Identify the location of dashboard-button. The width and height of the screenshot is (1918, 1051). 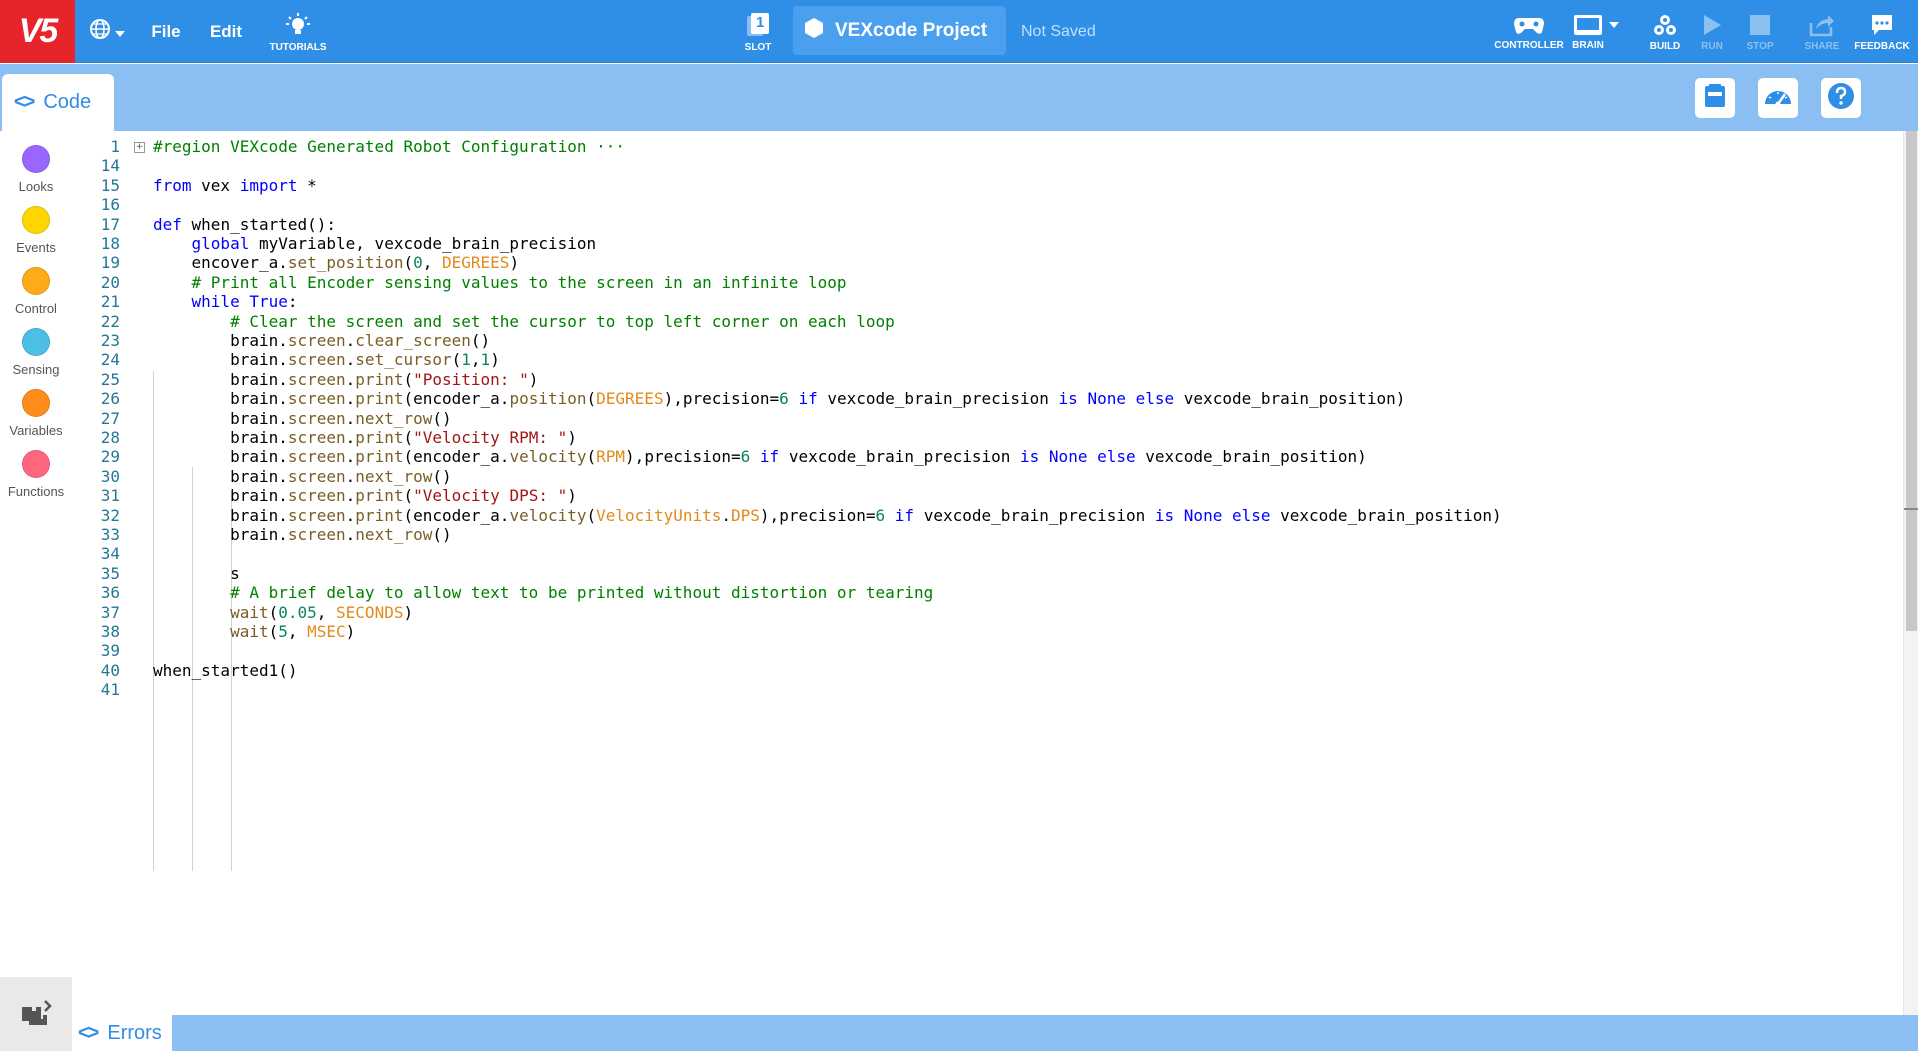
(1778, 98).